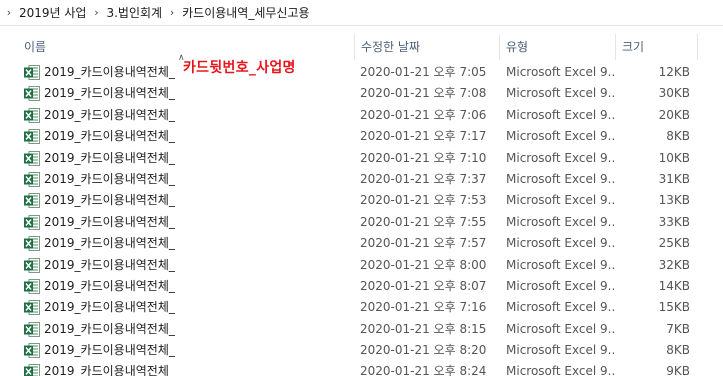 This screenshot has width=723, height=376. What do you see at coordinates (423, 93) in the screenshot?
I see `file-date-modified: 2020-01-21 오후 7:08` at bounding box center [423, 93].